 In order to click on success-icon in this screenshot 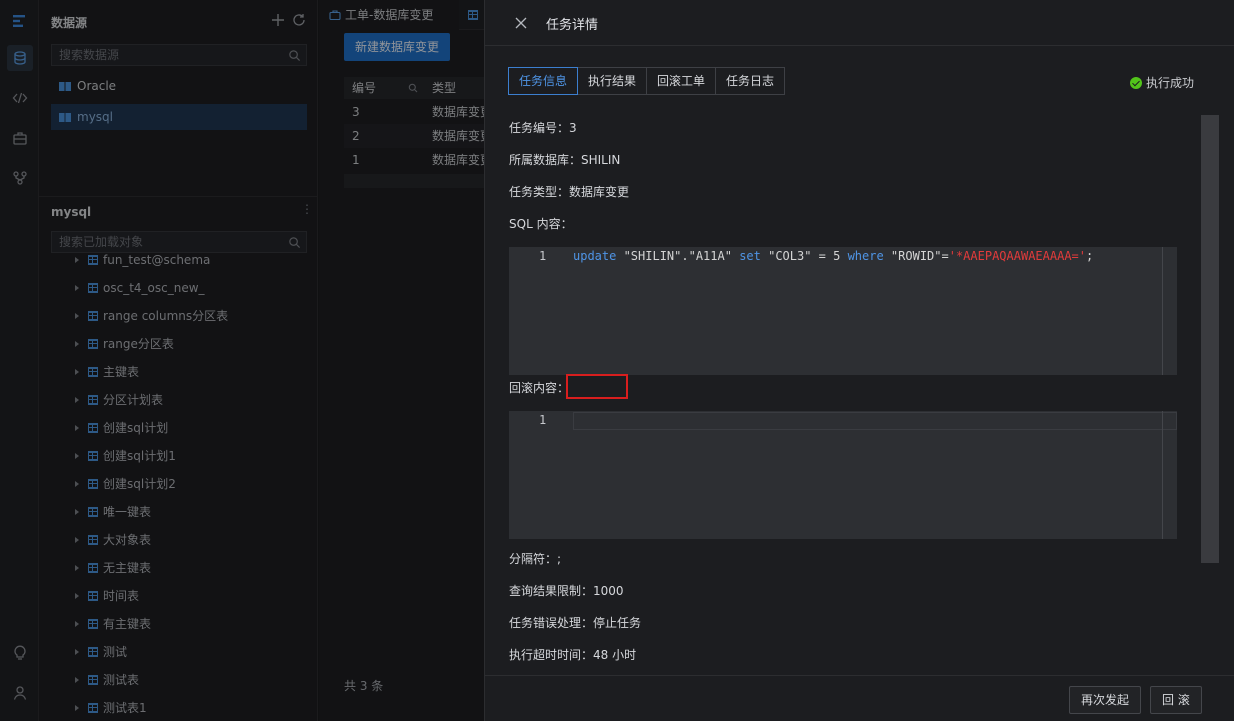, I will do `click(1135, 83)`.